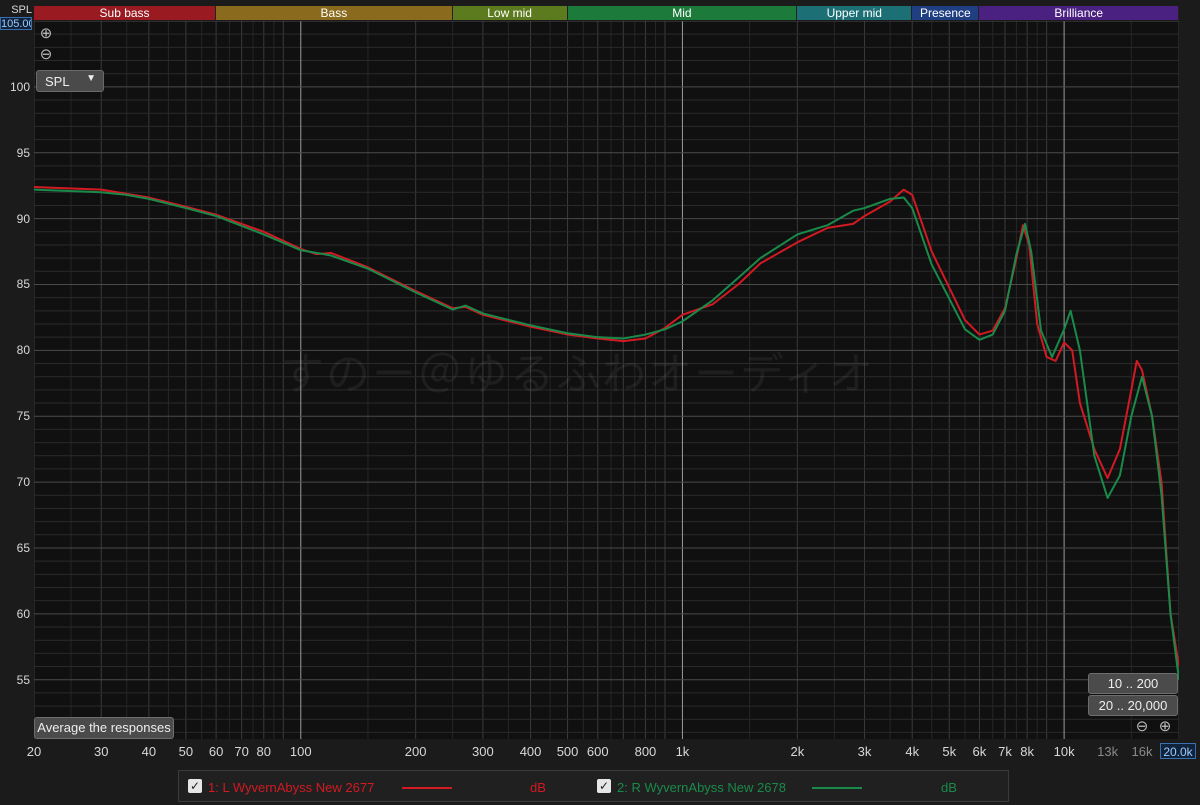  I want to click on x-tick-label: 16k, so click(1142, 751).